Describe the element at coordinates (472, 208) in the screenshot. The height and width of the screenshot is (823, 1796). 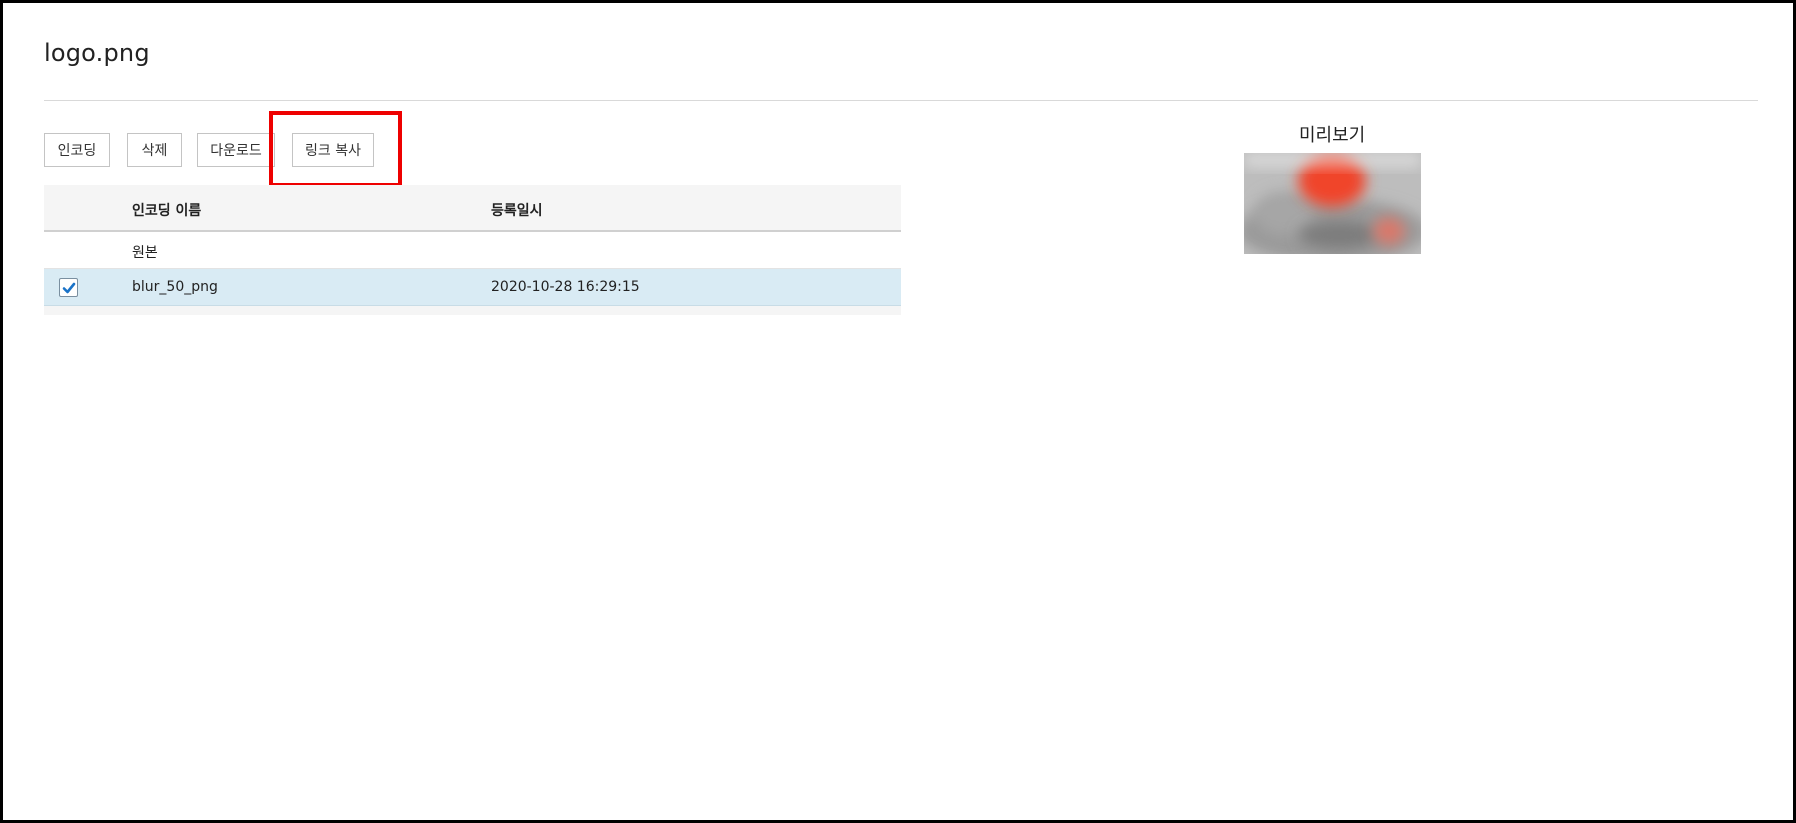
I see `table-header: 인코딩 이름 등록일시` at that location.